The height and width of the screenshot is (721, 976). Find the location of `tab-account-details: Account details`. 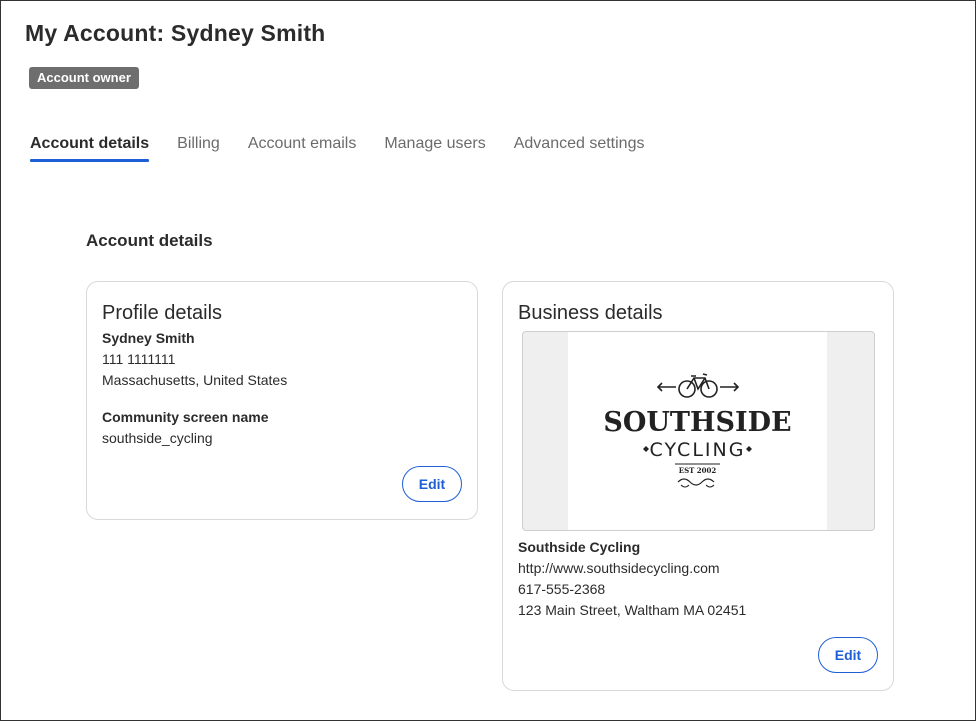

tab-account-details: Account details is located at coordinates (90, 148).